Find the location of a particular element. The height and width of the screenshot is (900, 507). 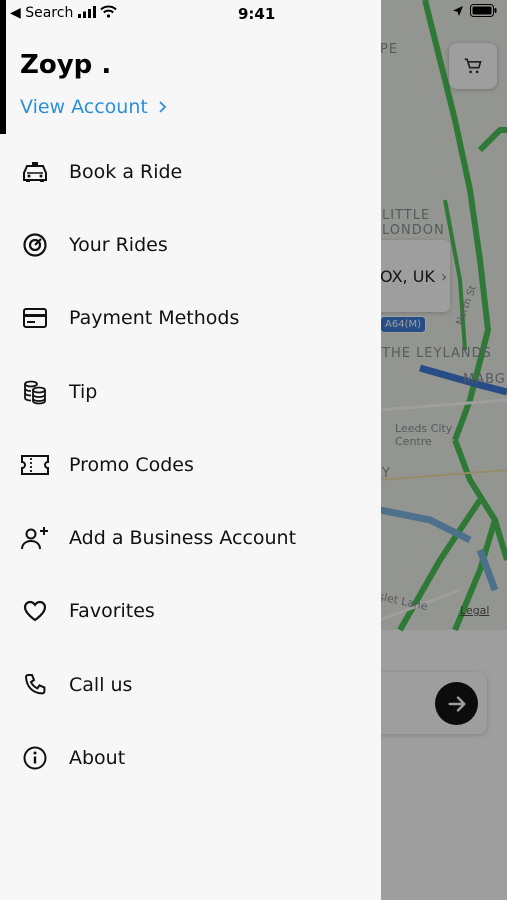

ticket-icon is located at coordinates (35, 465).